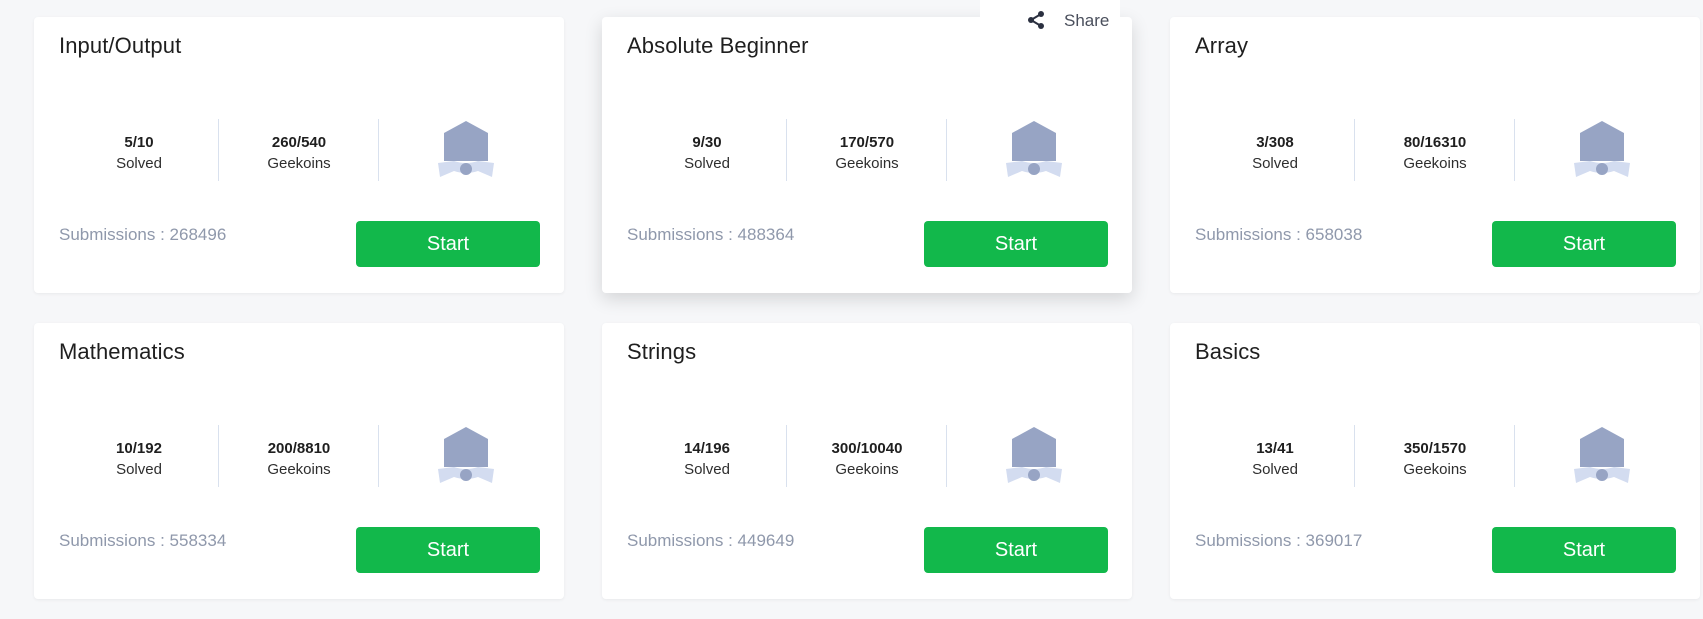 The height and width of the screenshot is (619, 1703). Describe the element at coordinates (120, 45) in the screenshot. I see `course-title: Input/Output` at that location.